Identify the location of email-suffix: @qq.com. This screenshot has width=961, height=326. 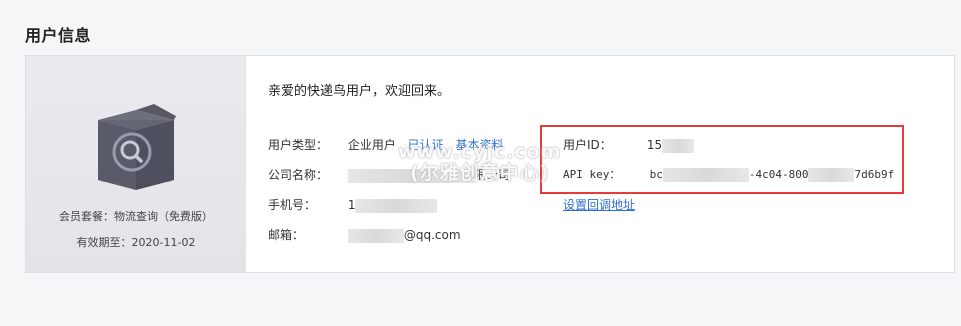
(432, 235).